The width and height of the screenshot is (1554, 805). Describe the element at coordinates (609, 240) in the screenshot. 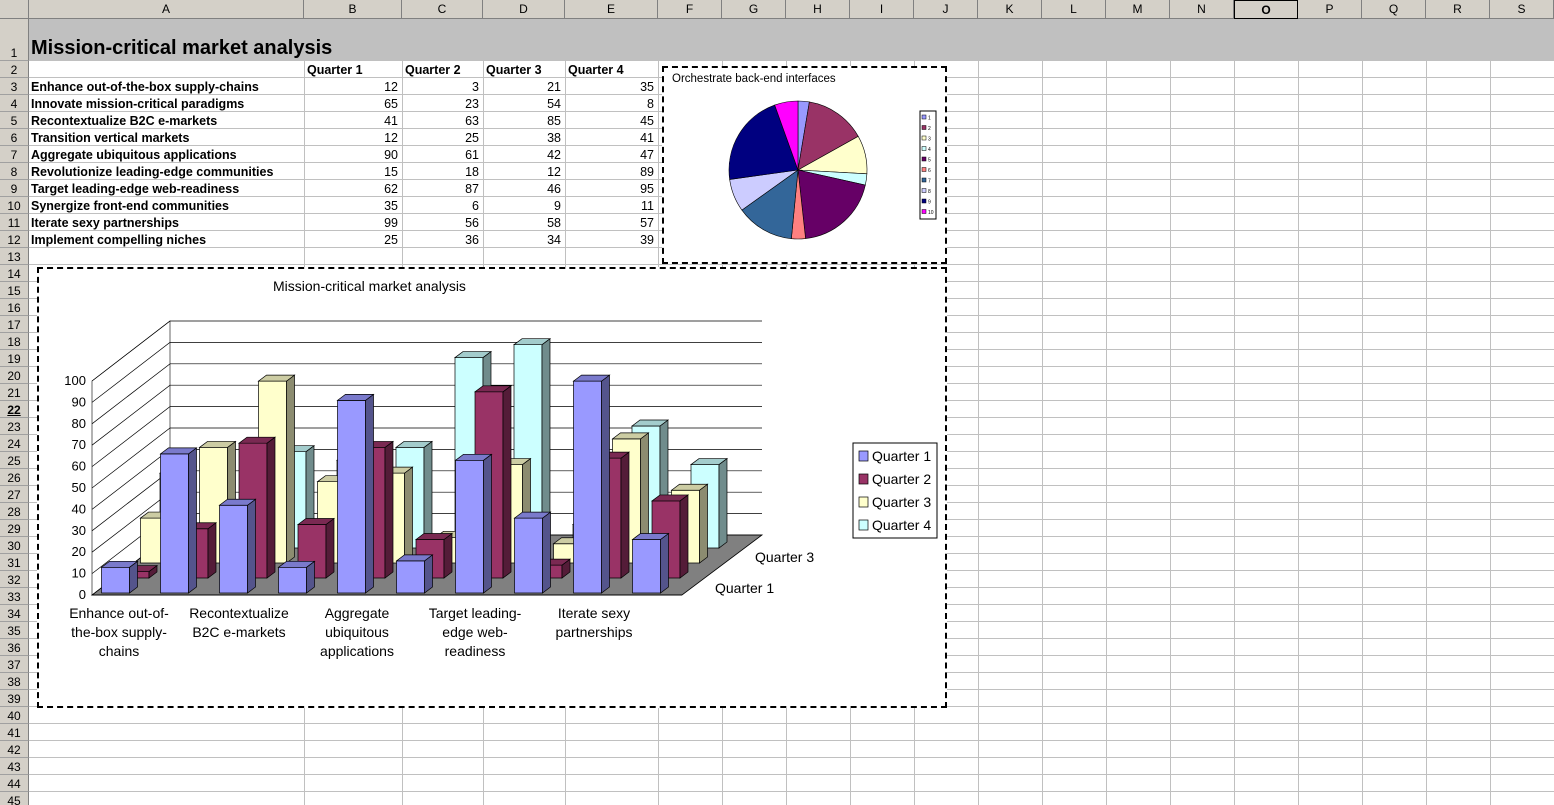

I see `value-cell: 39` at that location.